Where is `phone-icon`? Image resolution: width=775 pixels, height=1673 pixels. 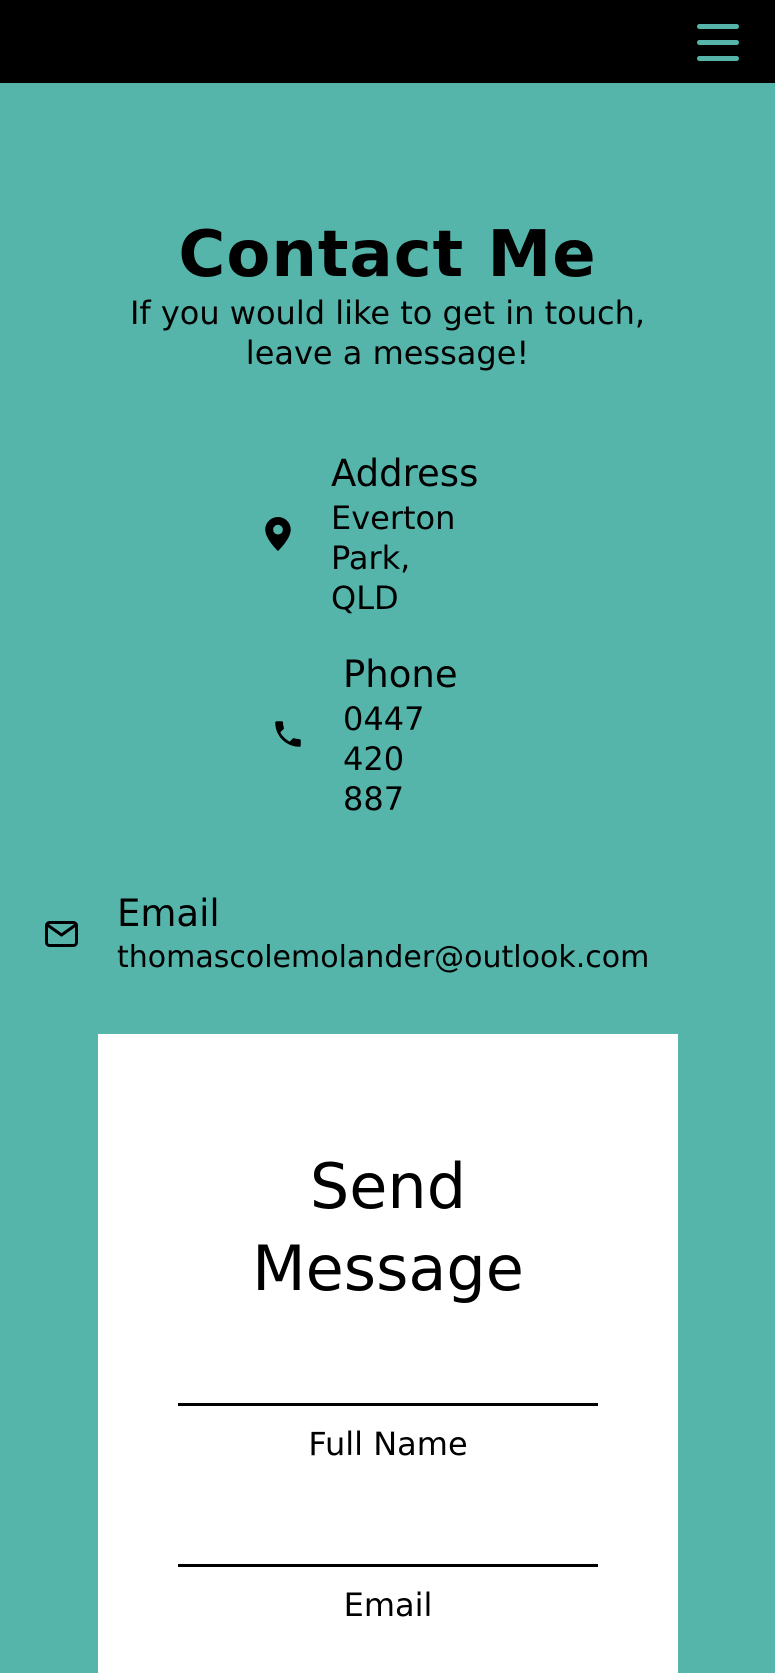
phone-icon is located at coordinates (288, 734).